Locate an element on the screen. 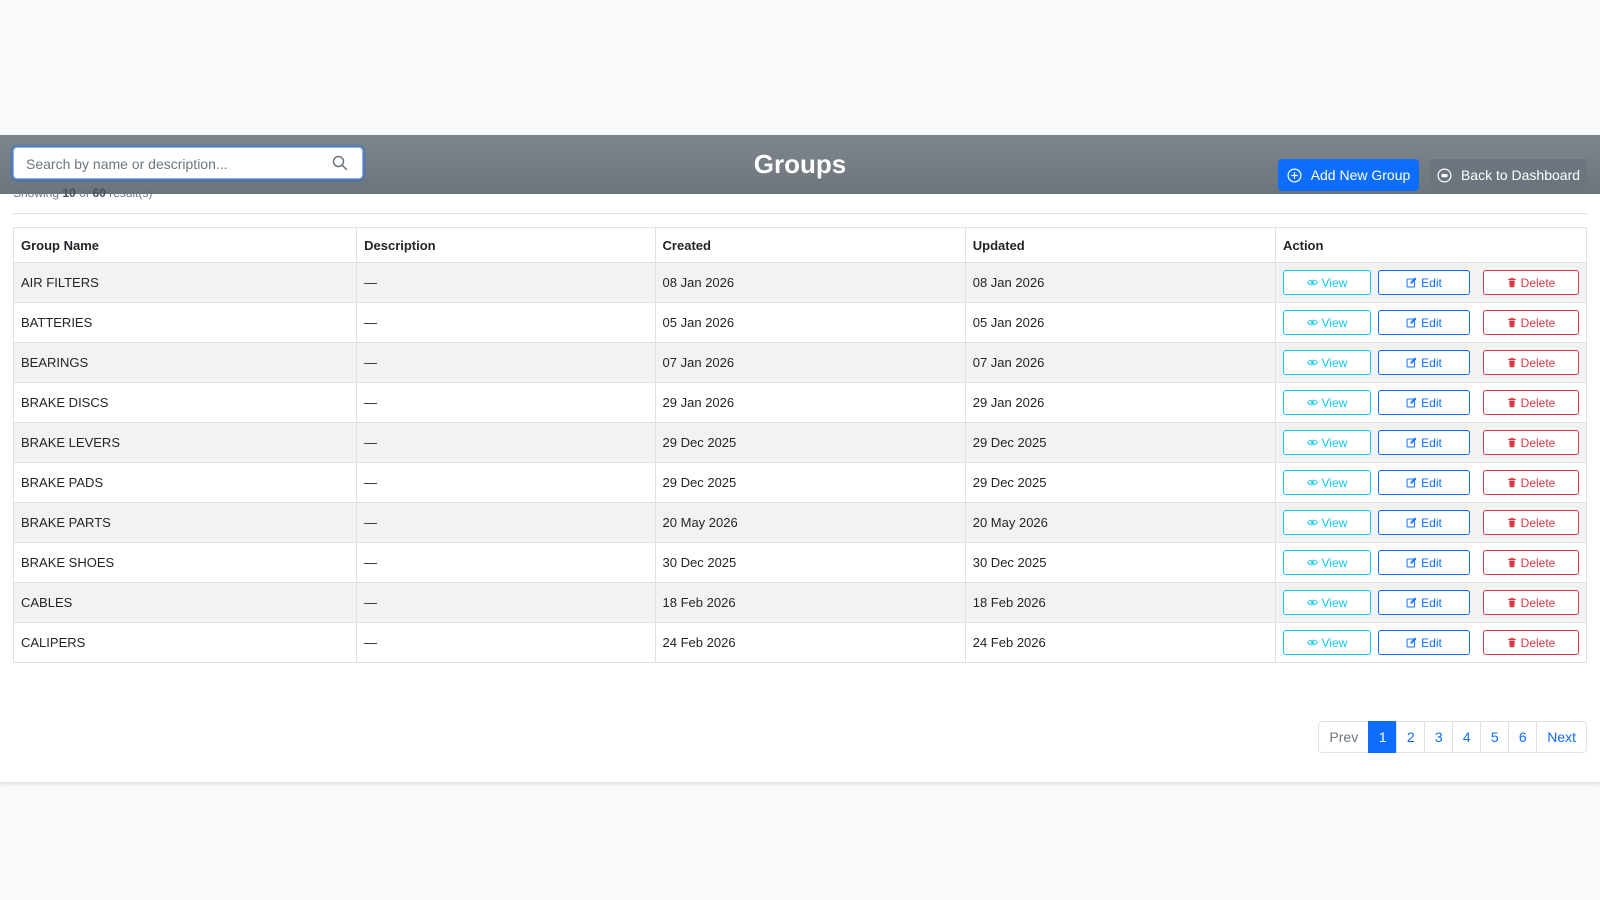 The width and height of the screenshot is (1600, 900). cell-updated: 24 Feb 2026 is located at coordinates (1120, 642).